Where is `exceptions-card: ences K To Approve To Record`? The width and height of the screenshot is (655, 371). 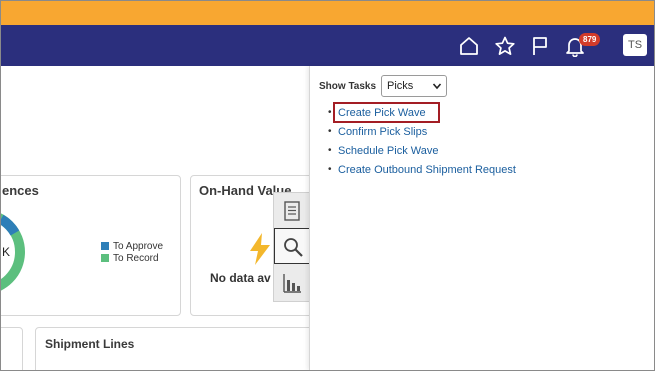 exceptions-card: ences K To Approve To Record is located at coordinates (91, 245).